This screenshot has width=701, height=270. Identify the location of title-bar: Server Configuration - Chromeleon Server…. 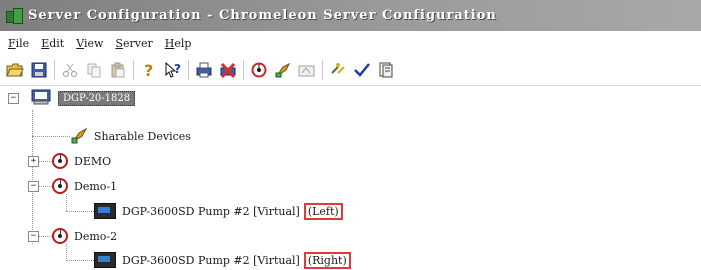
(350, 15).